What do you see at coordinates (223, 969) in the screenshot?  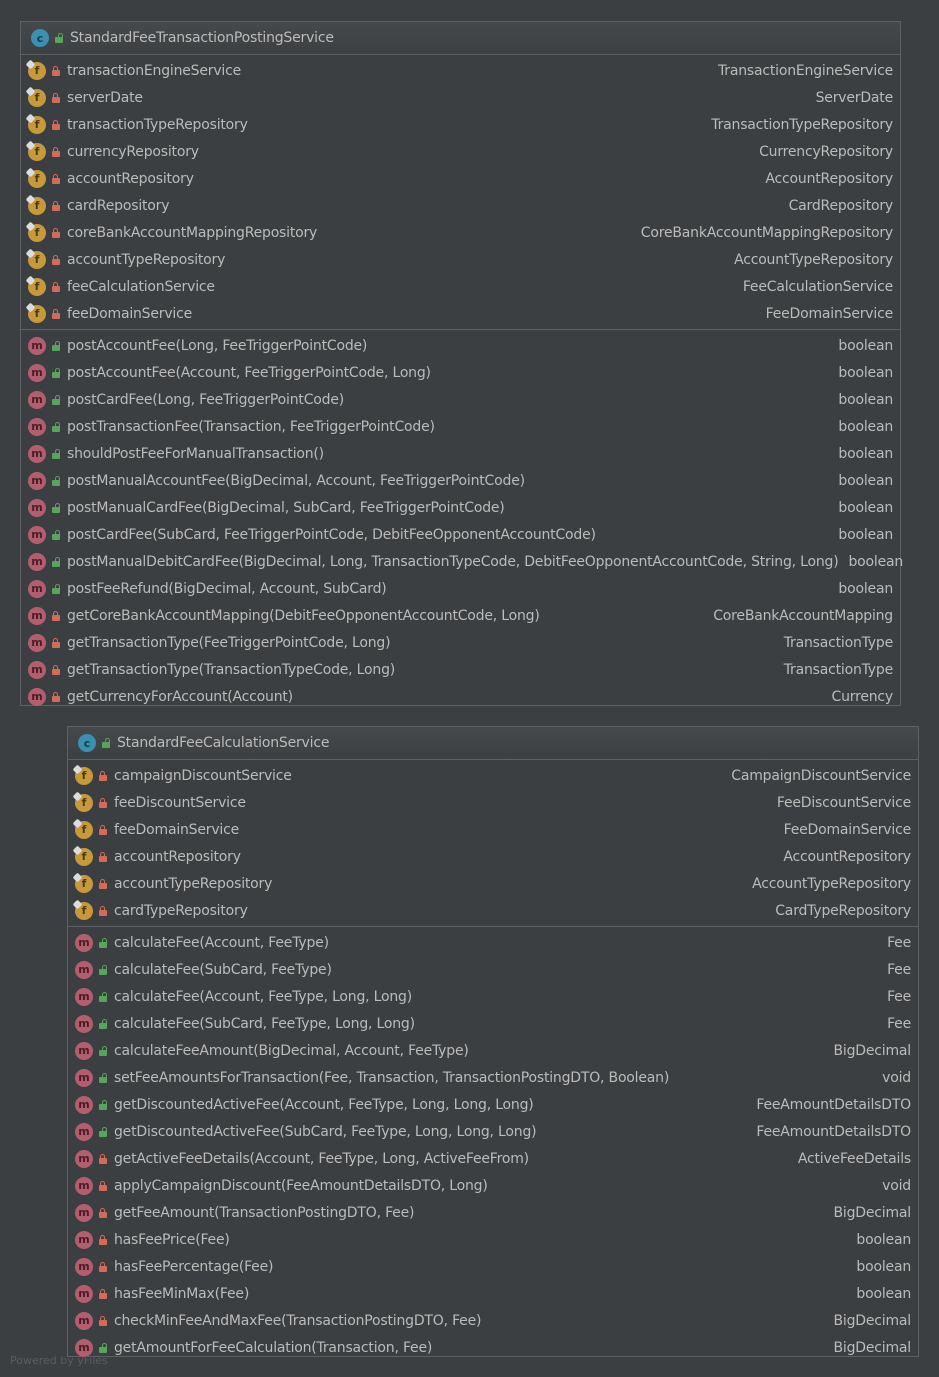 I see `method-signature: calculateFee(SubCard, FeeType)` at bounding box center [223, 969].